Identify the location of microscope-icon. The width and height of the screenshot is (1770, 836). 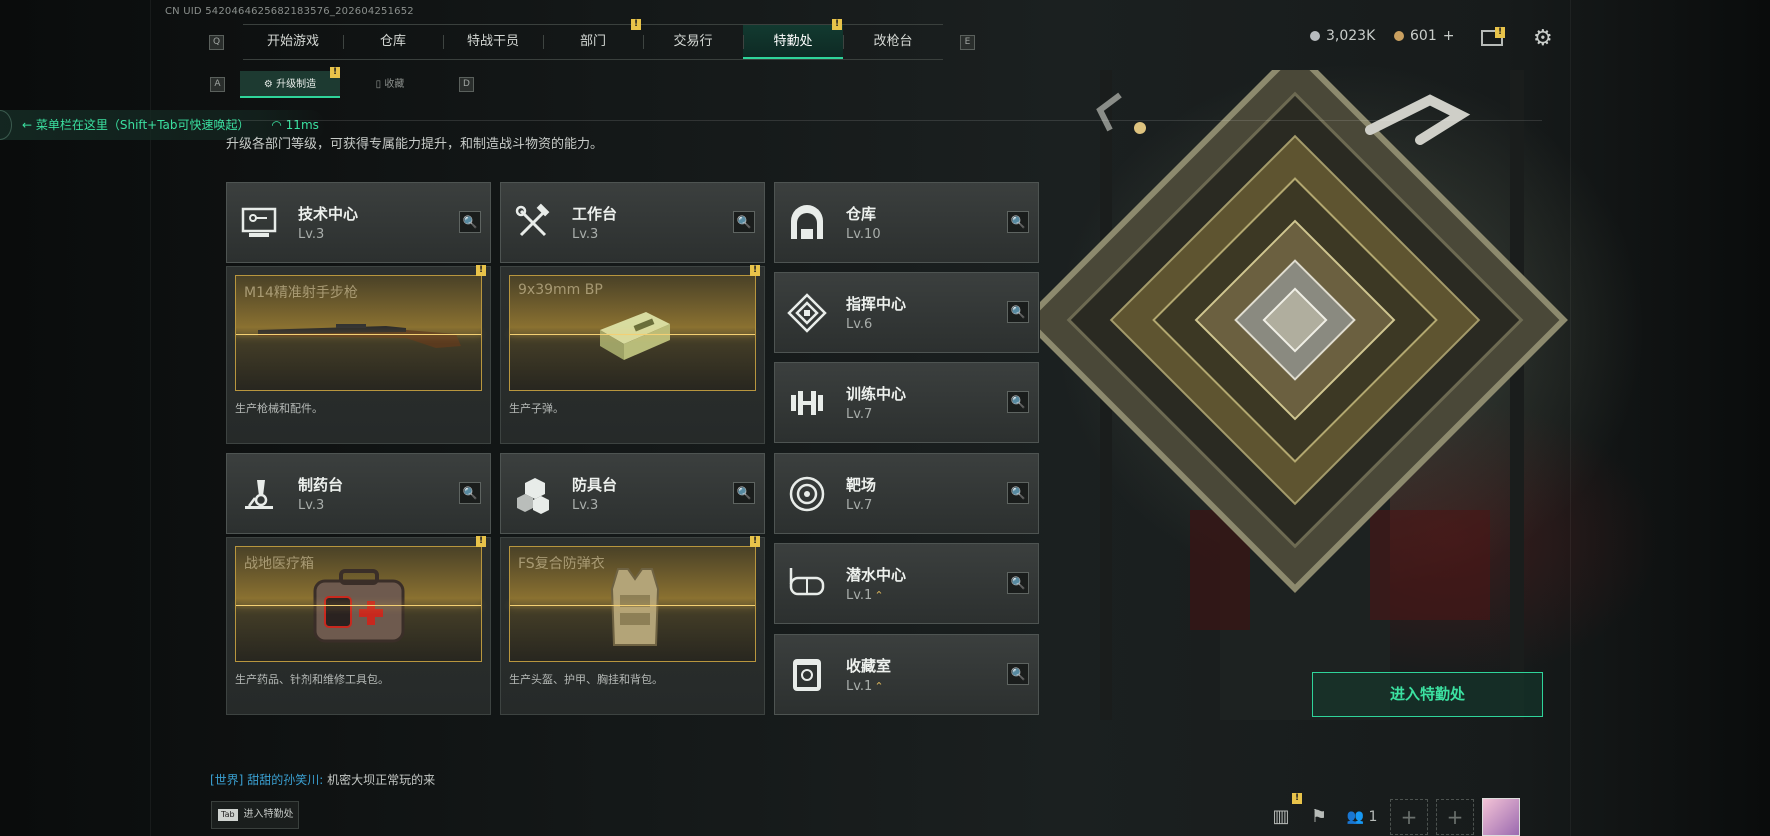
(259, 494).